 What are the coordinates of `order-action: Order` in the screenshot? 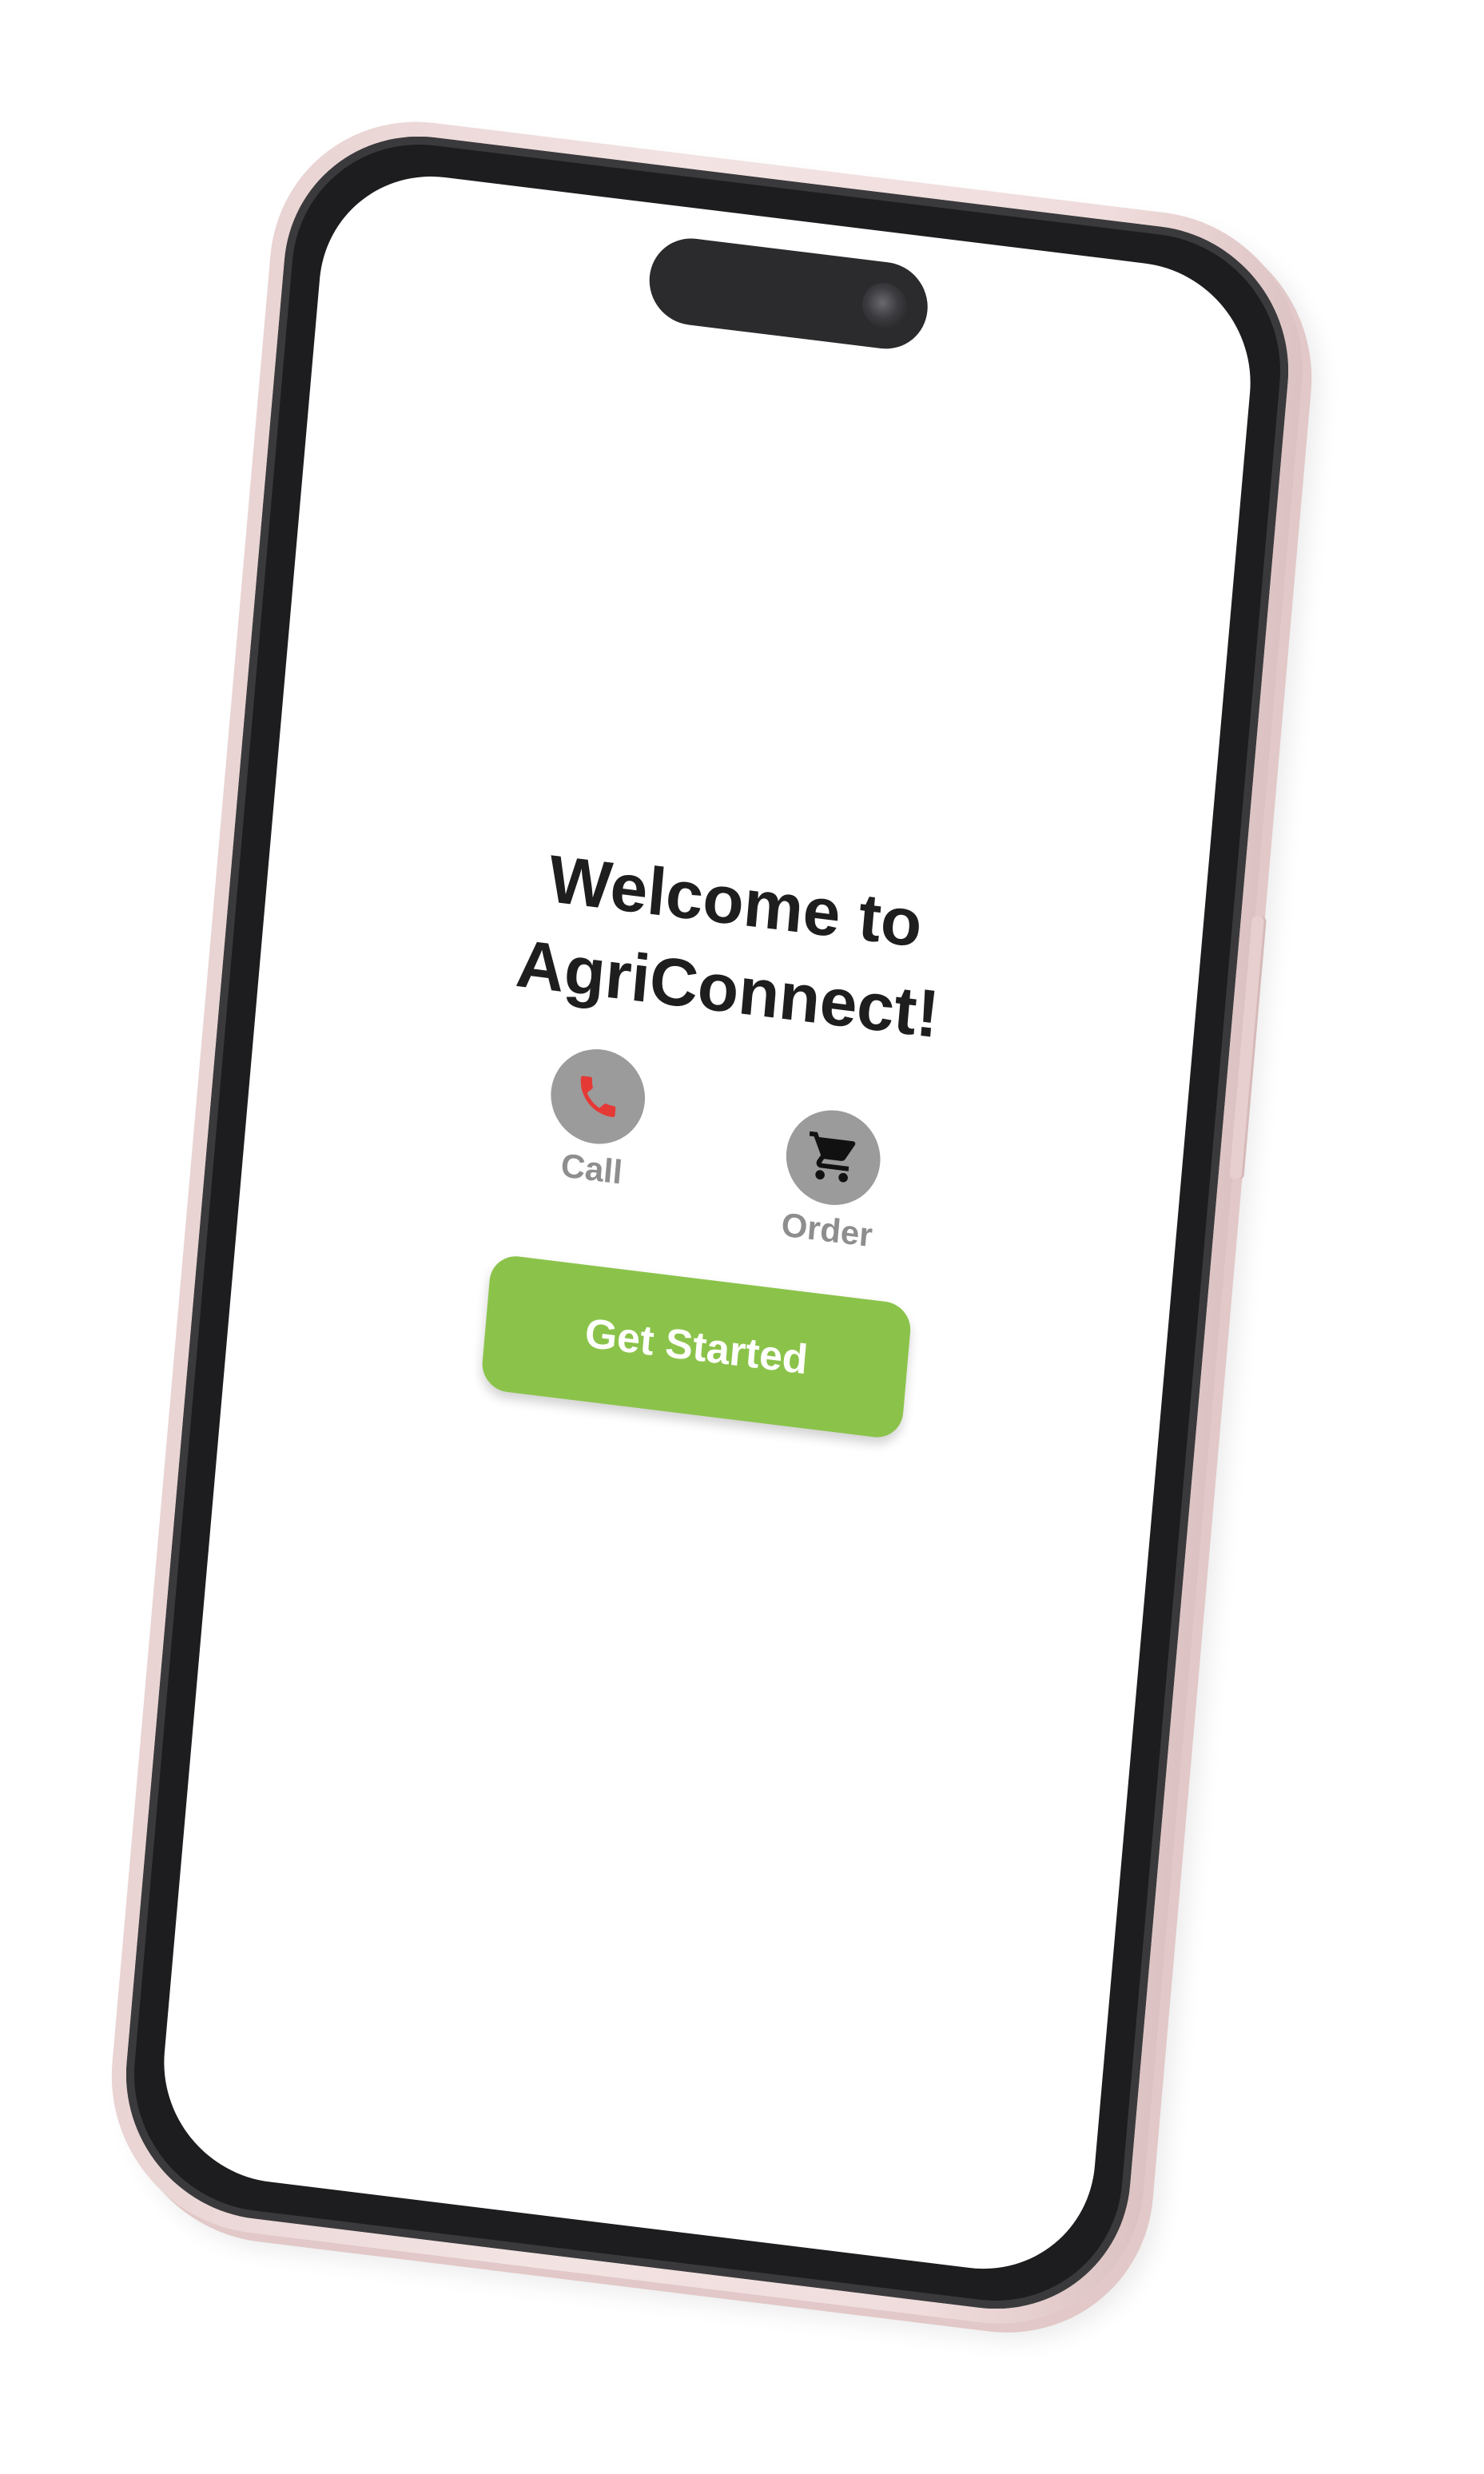 It's located at (831, 1180).